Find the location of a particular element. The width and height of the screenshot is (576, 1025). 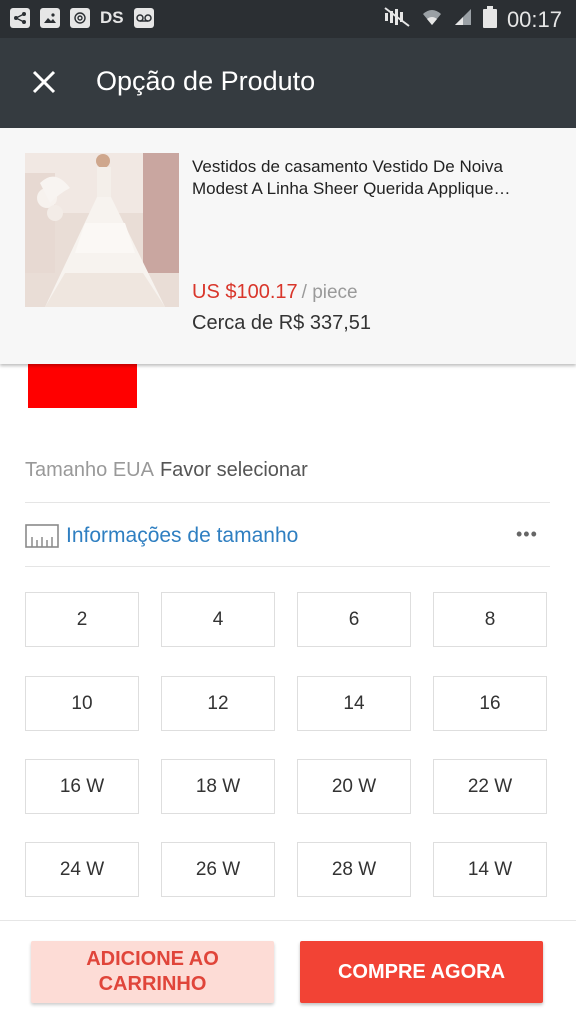

size-option: 12 is located at coordinates (218, 703).